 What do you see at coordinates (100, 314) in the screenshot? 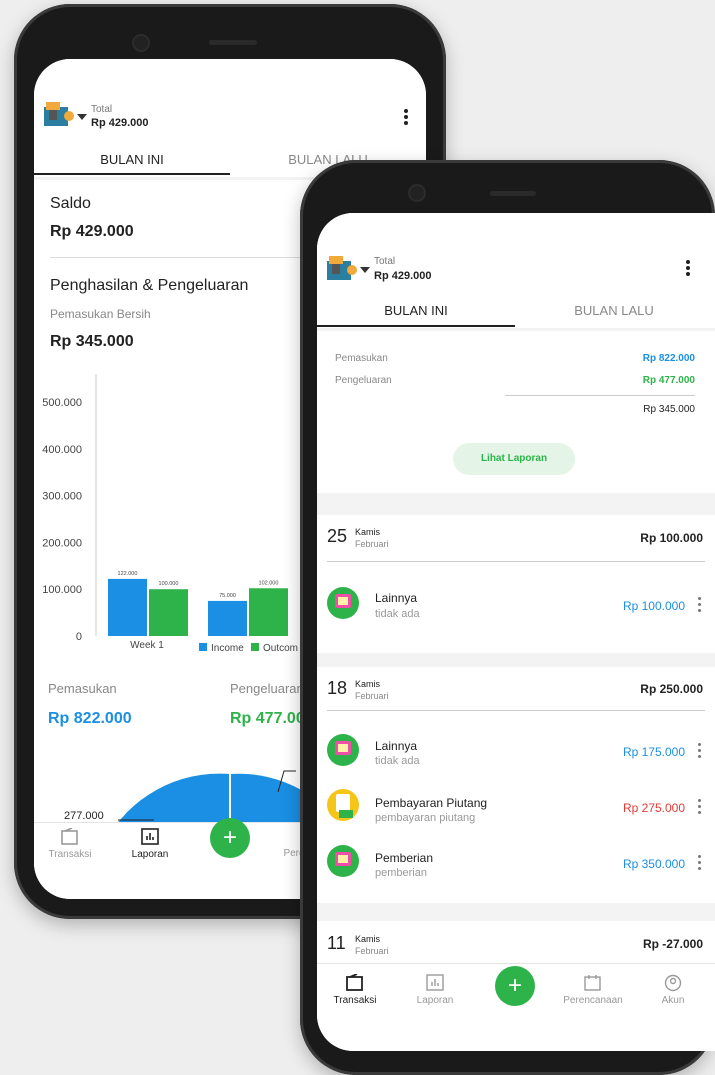
I see `net-label: Pemasukan Bersih` at bounding box center [100, 314].